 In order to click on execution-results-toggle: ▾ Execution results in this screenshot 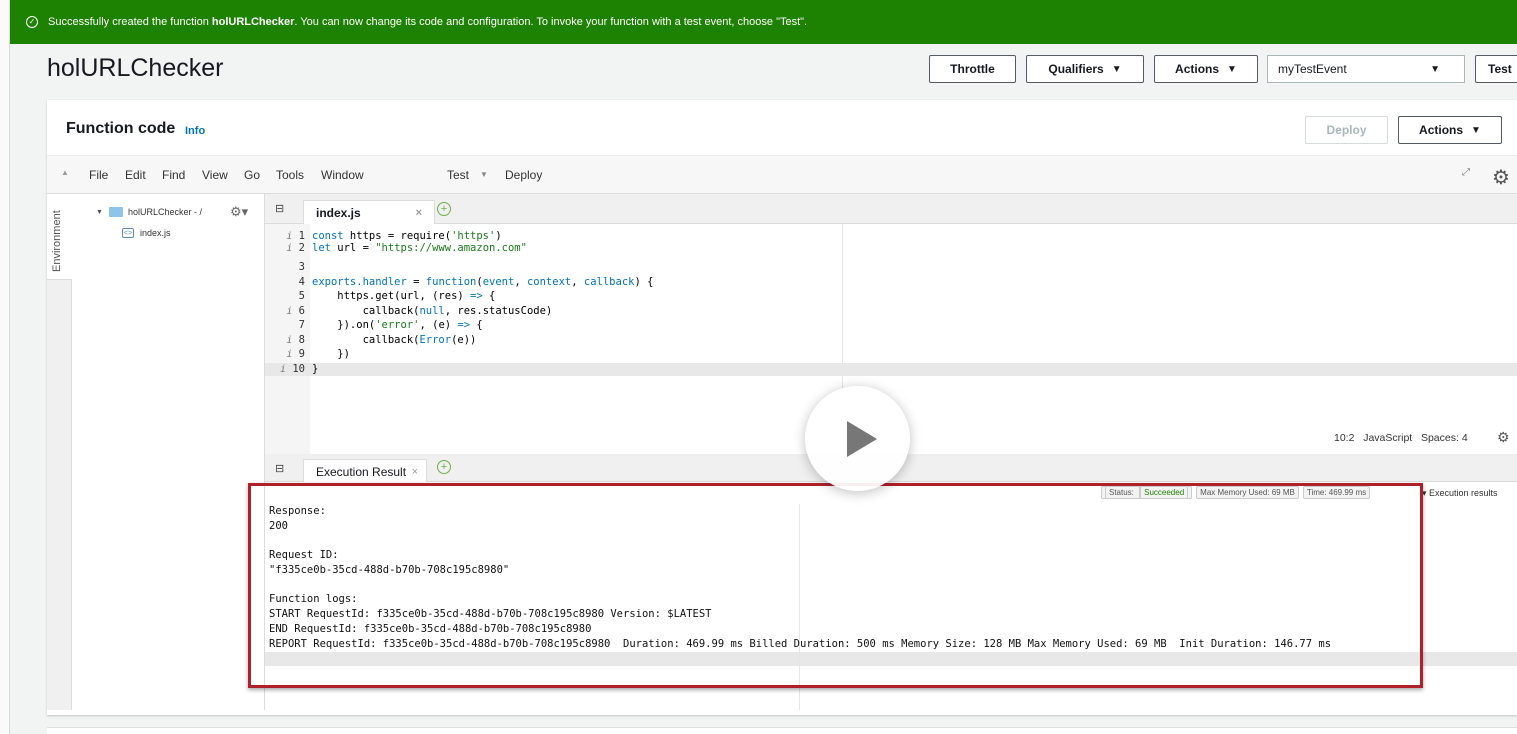, I will do `click(1460, 493)`.